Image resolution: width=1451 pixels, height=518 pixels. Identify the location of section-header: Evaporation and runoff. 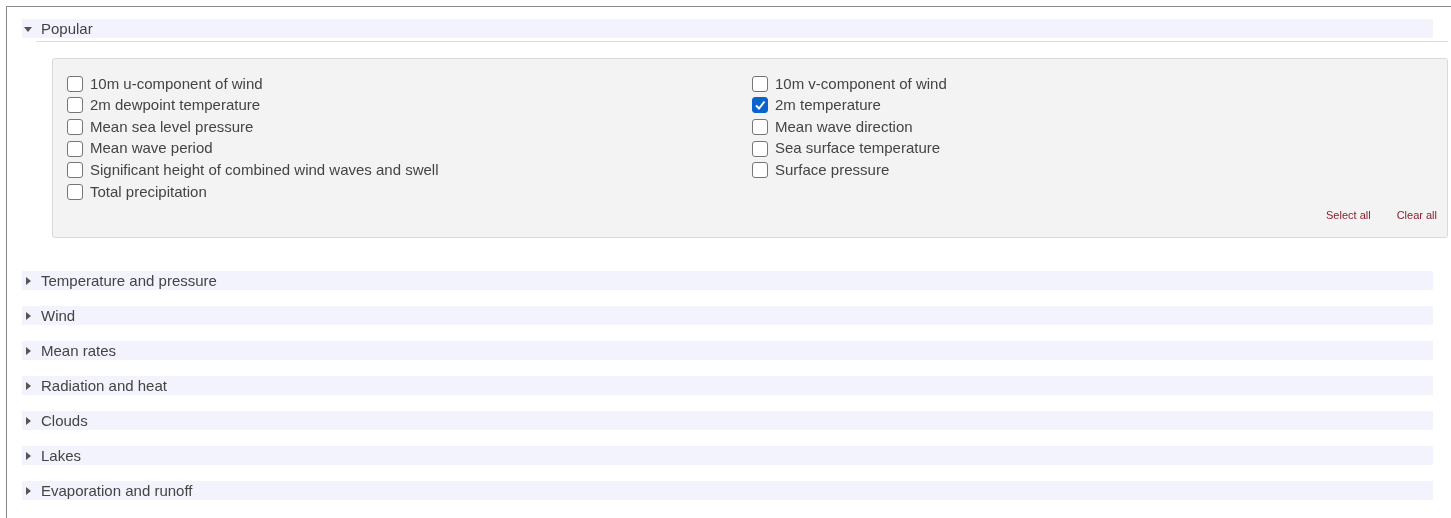
(727, 490).